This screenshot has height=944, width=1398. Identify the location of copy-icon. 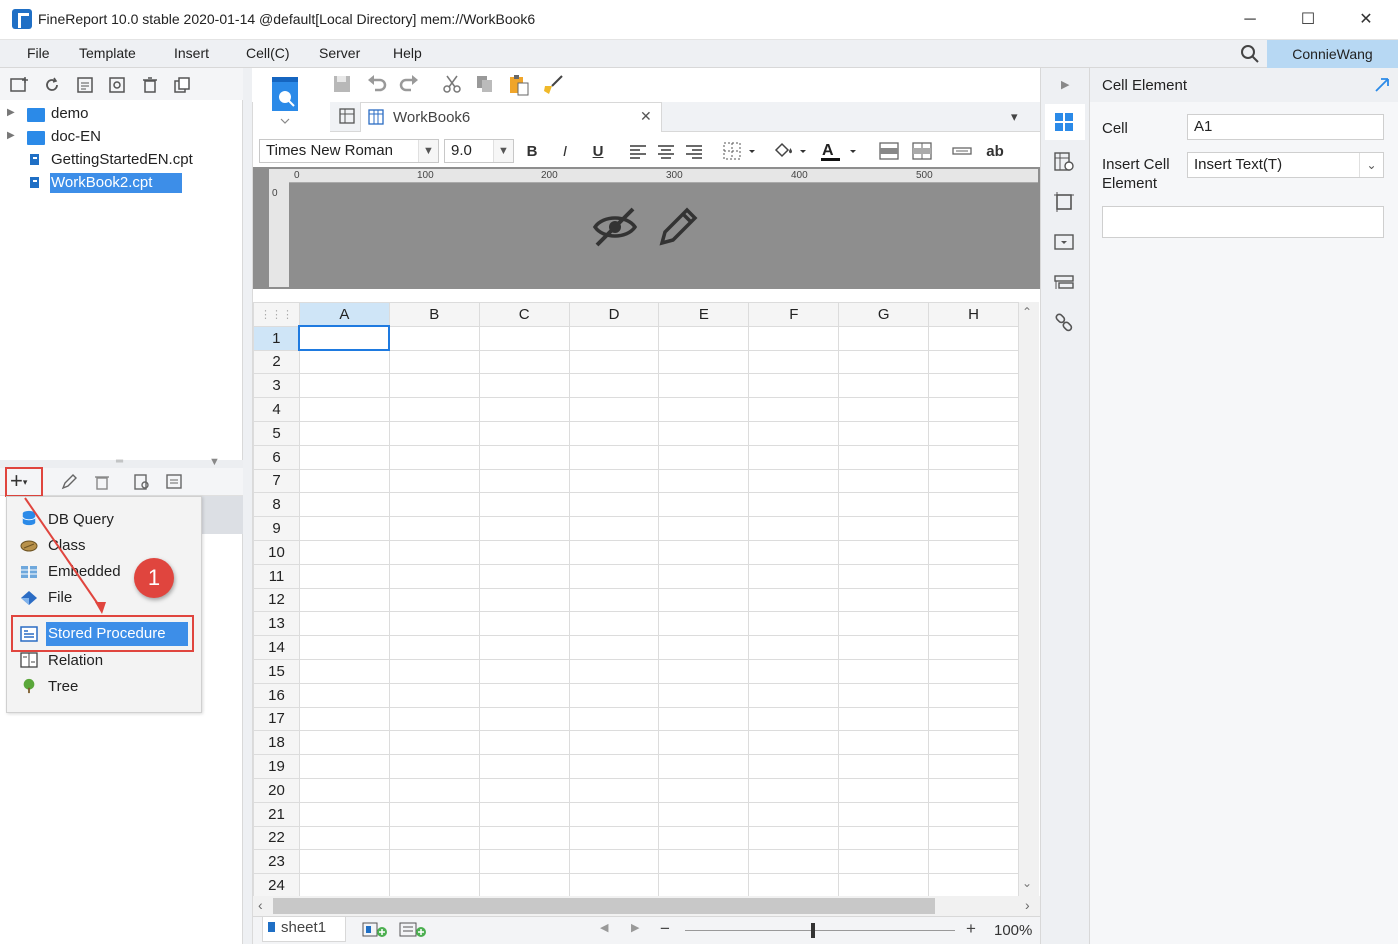
(182, 85).